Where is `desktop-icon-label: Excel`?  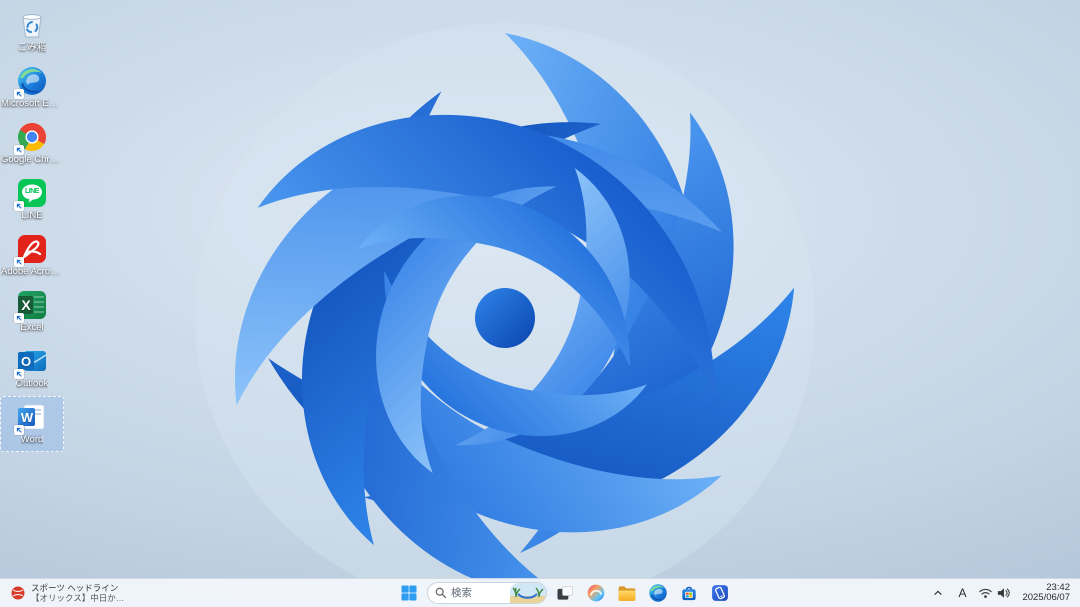 desktop-icon-label: Excel is located at coordinates (32, 328).